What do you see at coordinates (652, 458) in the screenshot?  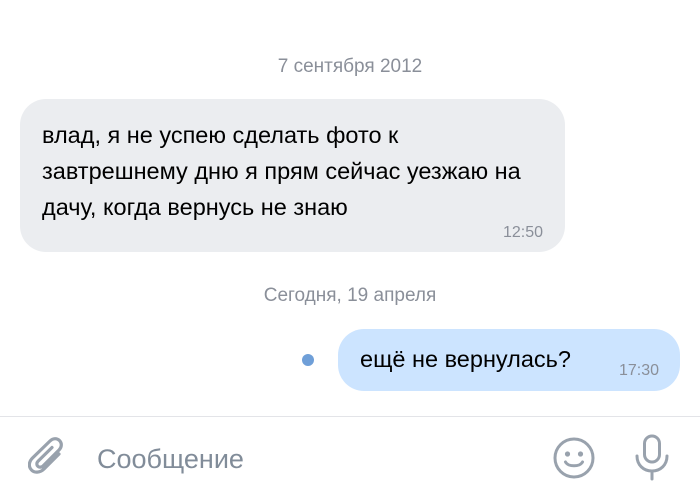 I see `microphone-icon` at bounding box center [652, 458].